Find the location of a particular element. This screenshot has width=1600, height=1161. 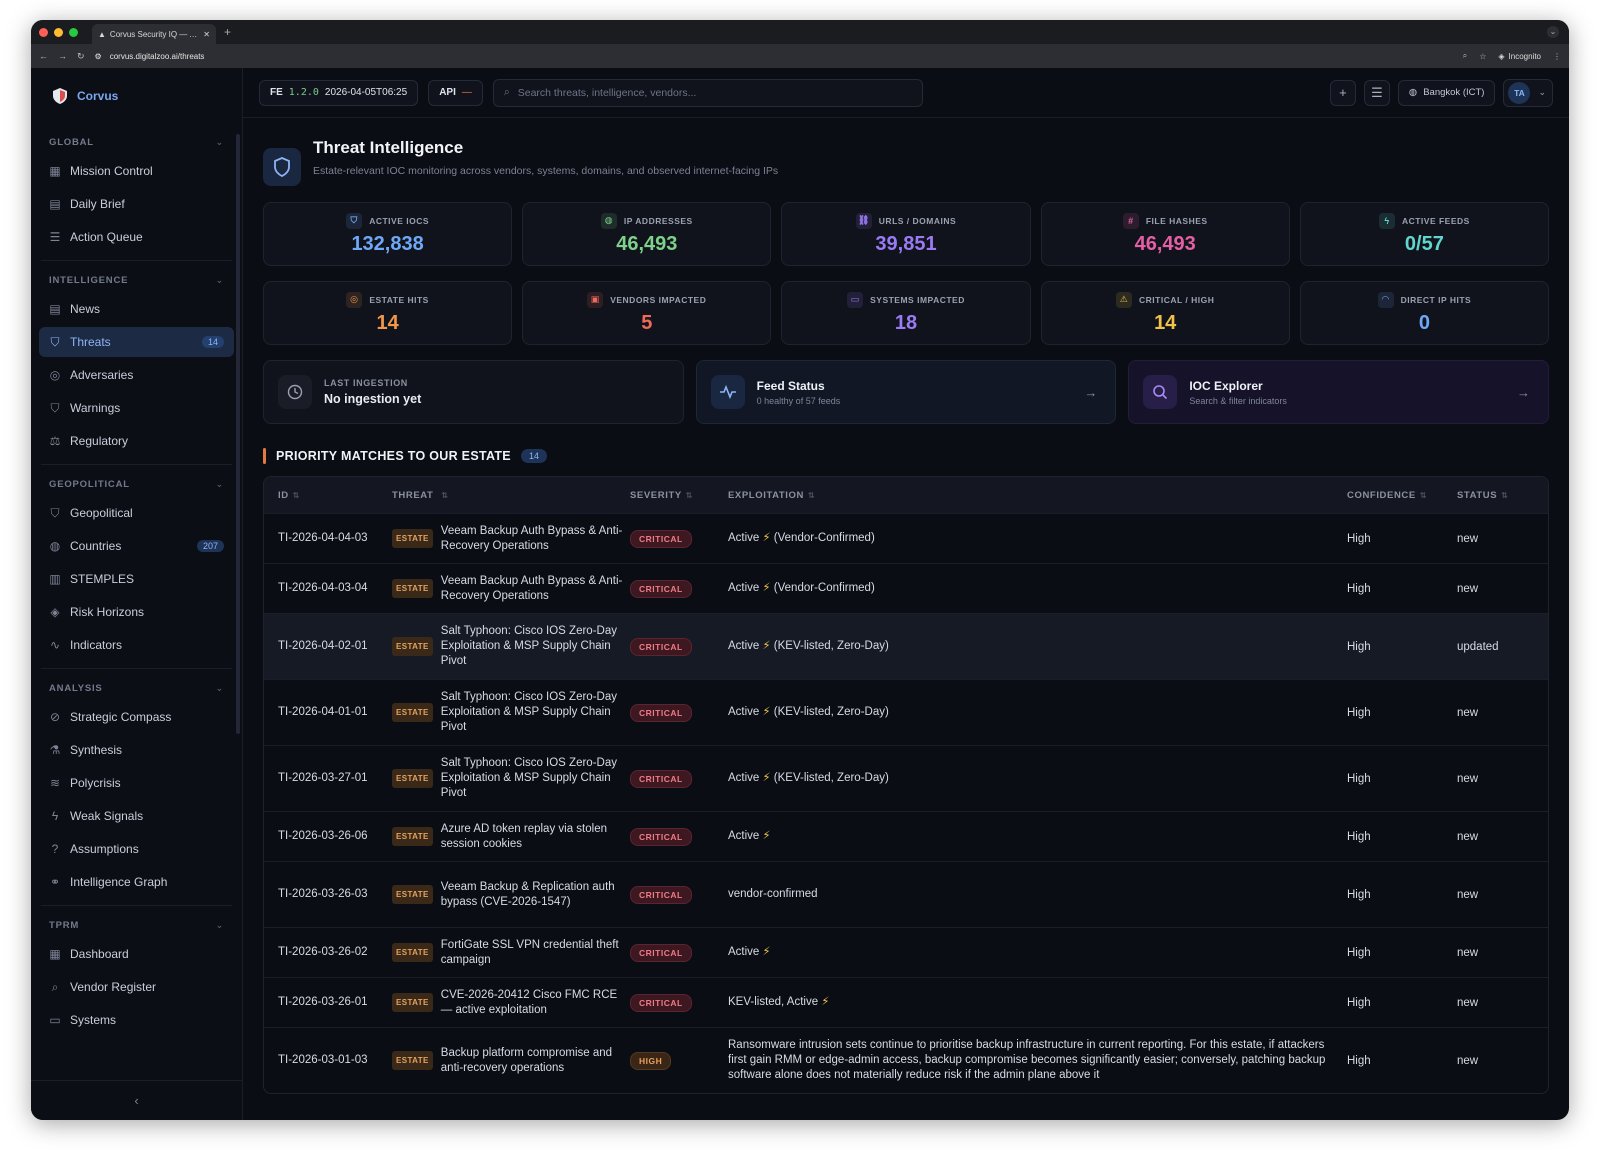

sidebar-item-label: Mission Control is located at coordinates (111, 171).